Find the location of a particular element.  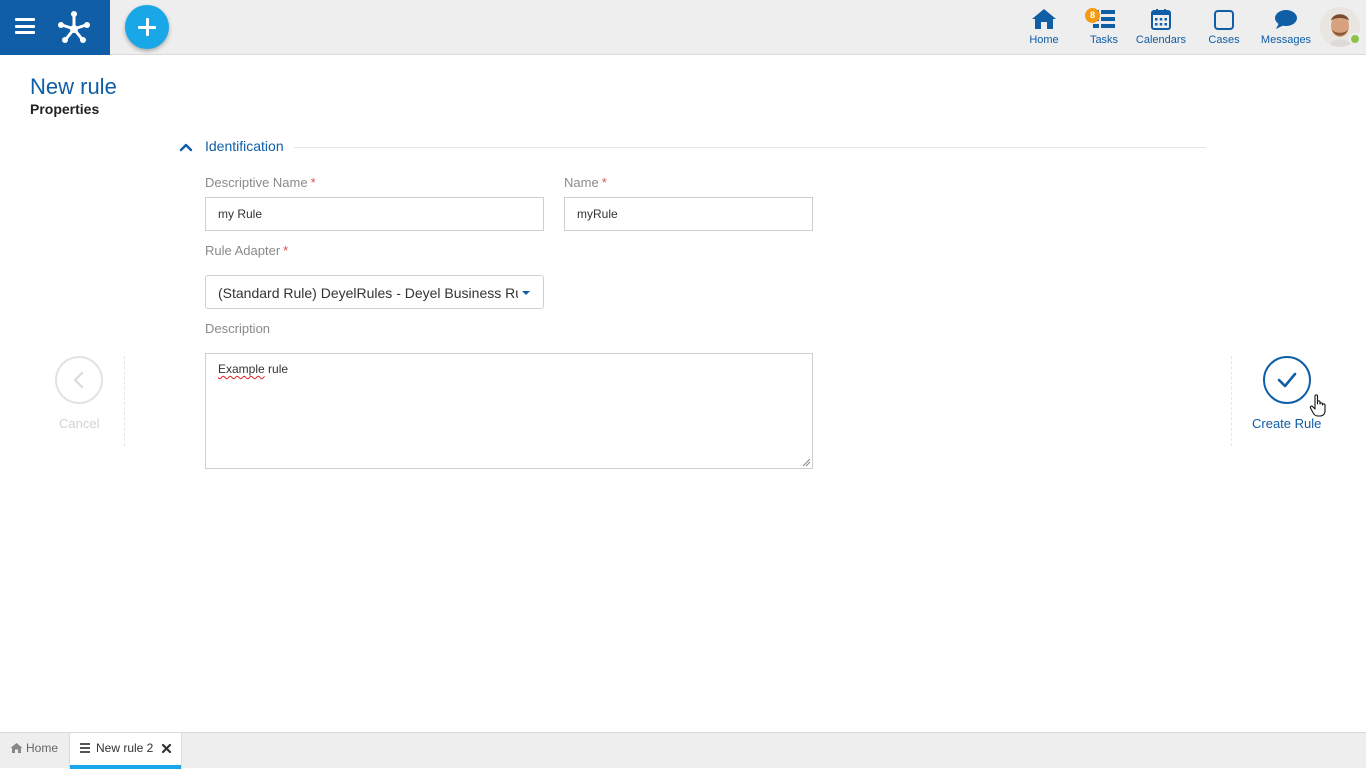

create-circle is located at coordinates (1287, 380).